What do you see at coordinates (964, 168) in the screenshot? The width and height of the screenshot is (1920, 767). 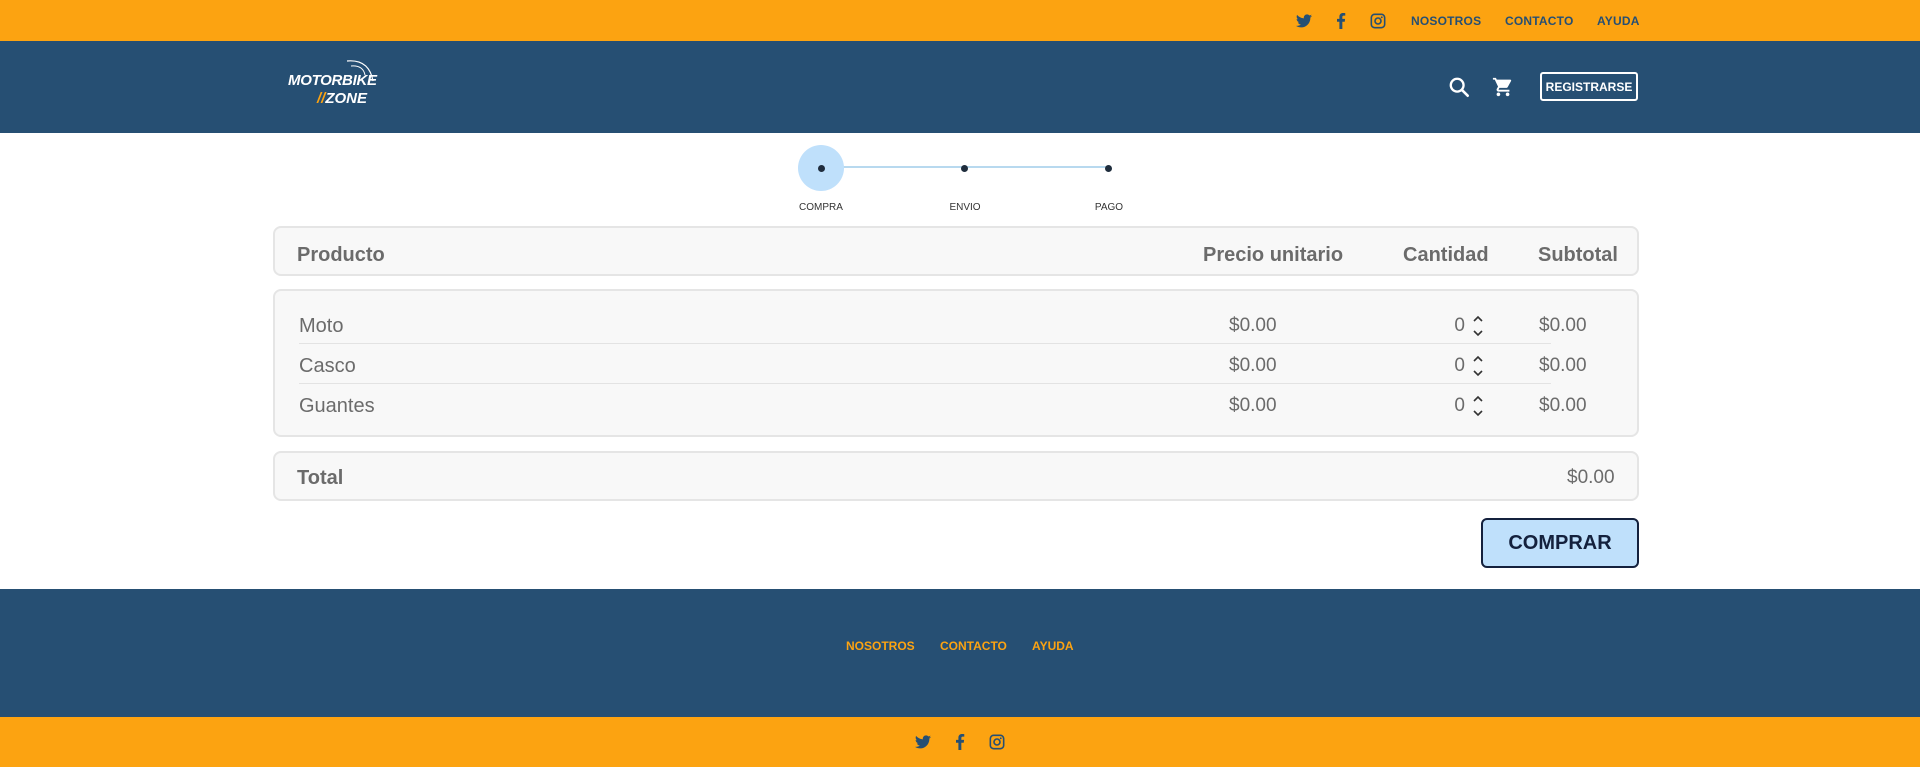 I see `step-dot-envio` at bounding box center [964, 168].